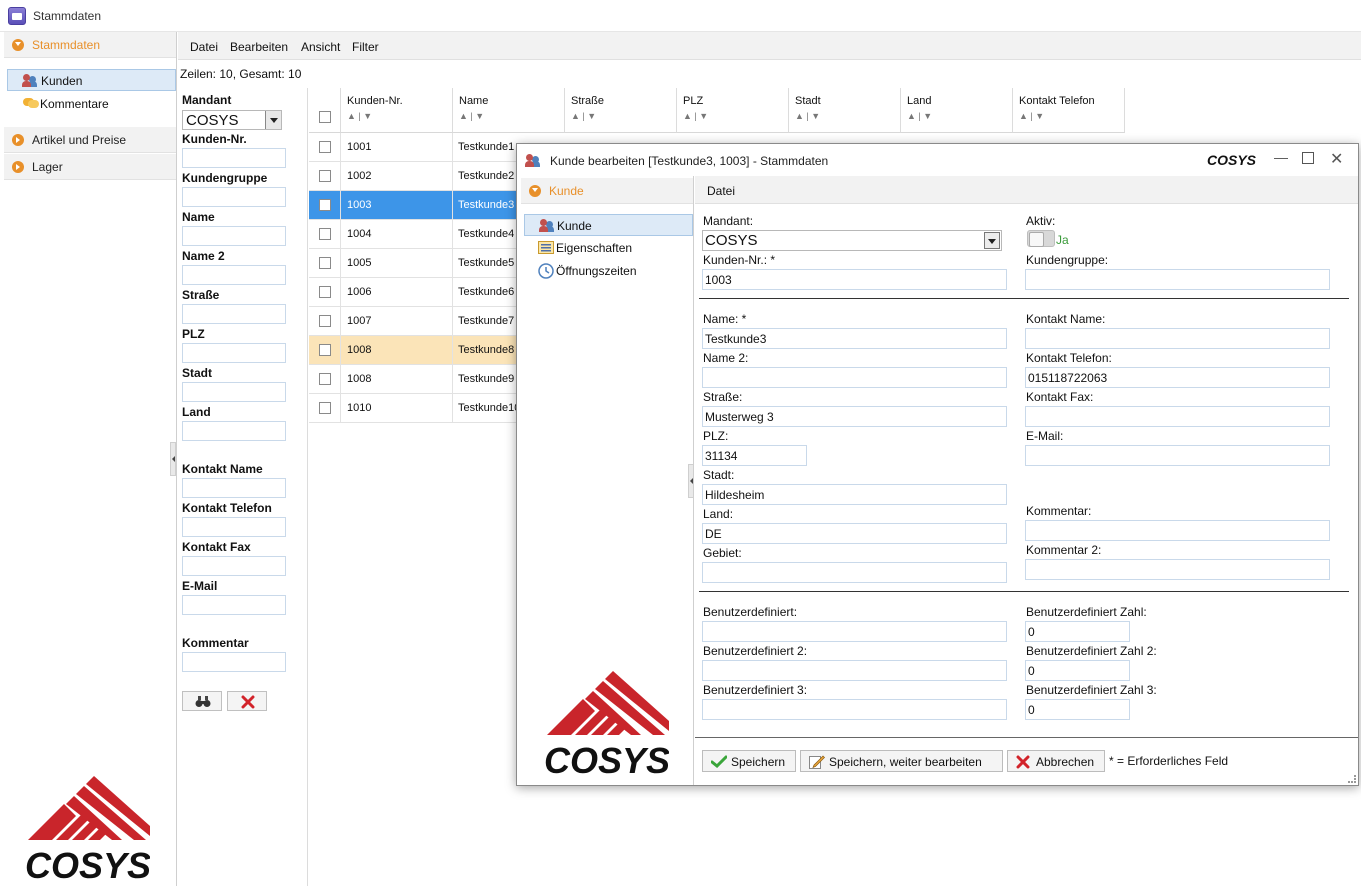  Describe the element at coordinates (207, 100) in the screenshot. I see `filter-label-mandant: Mandant` at that location.